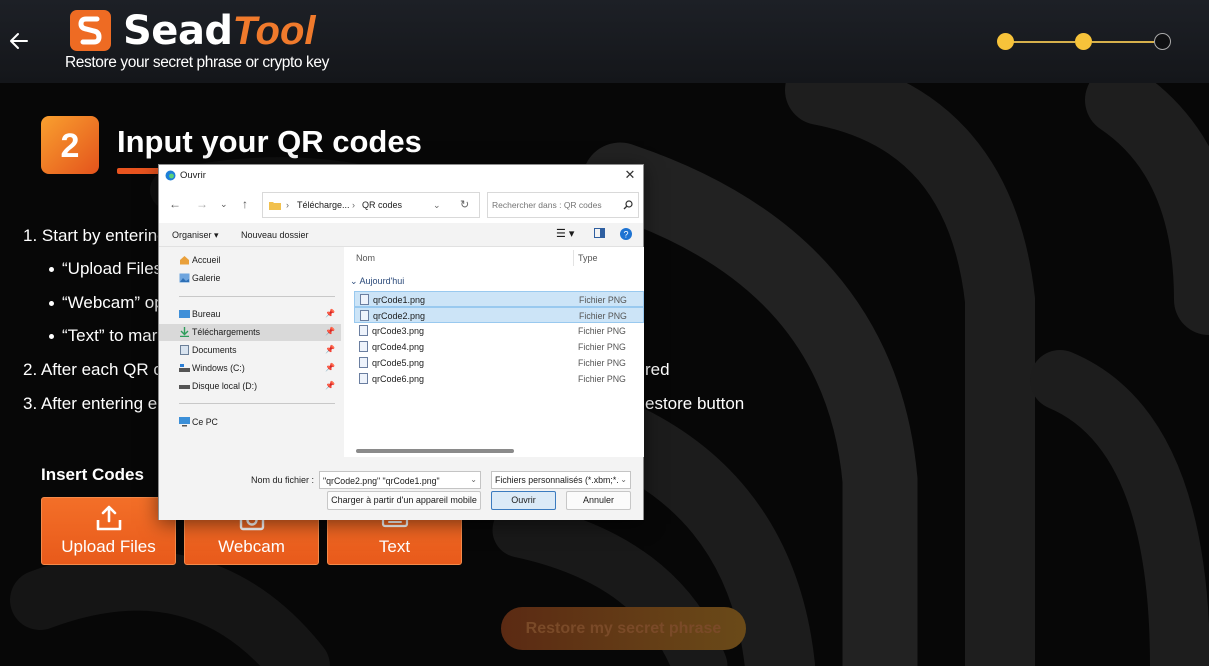 The width and height of the screenshot is (1209, 666). I want to click on desktop-icon, so click(184, 314).